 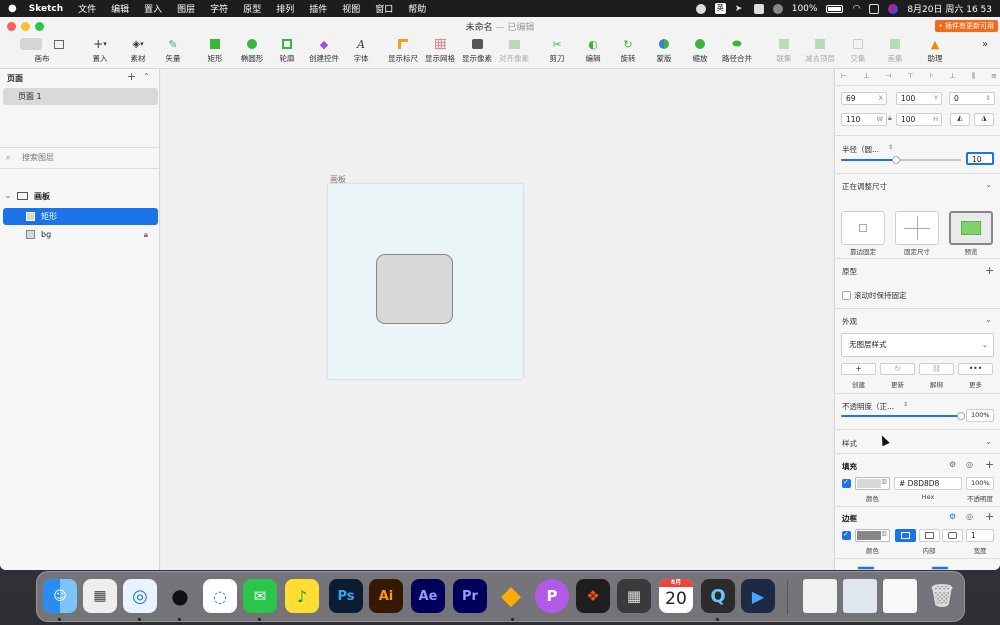 What do you see at coordinates (146, 76) in the screenshot?
I see `collapse-pages-icon: ⌃` at bounding box center [146, 76].